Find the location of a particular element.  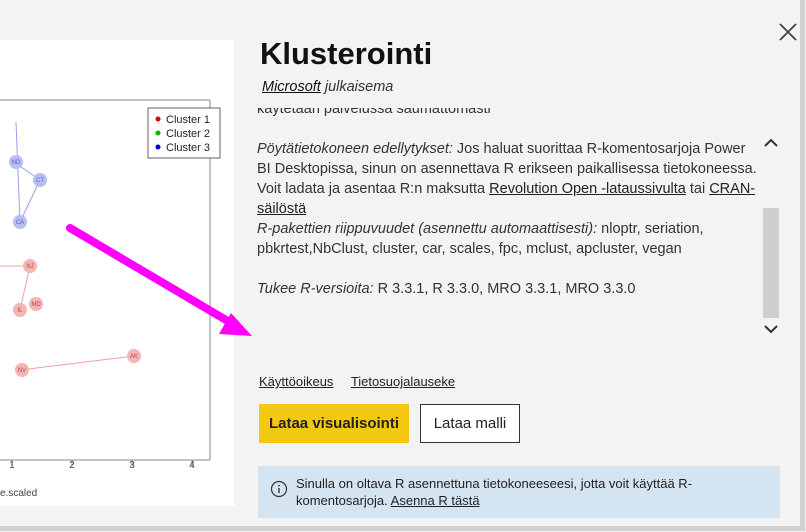

close-button is located at coordinates (788, 32).